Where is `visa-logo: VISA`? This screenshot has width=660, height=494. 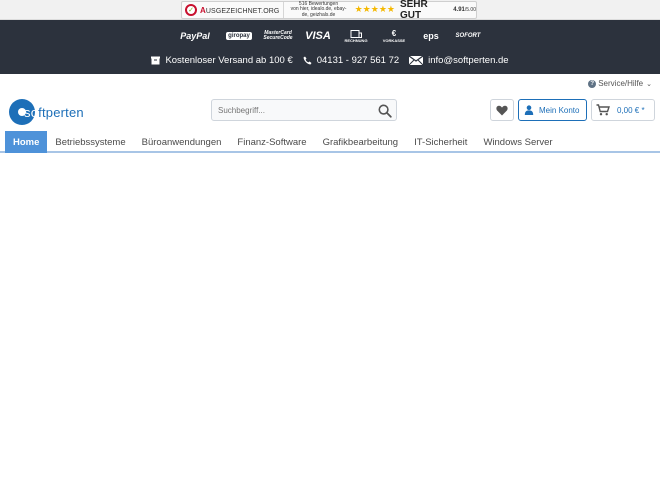 visa-logo: VISA is located at coordinates (318, 36).